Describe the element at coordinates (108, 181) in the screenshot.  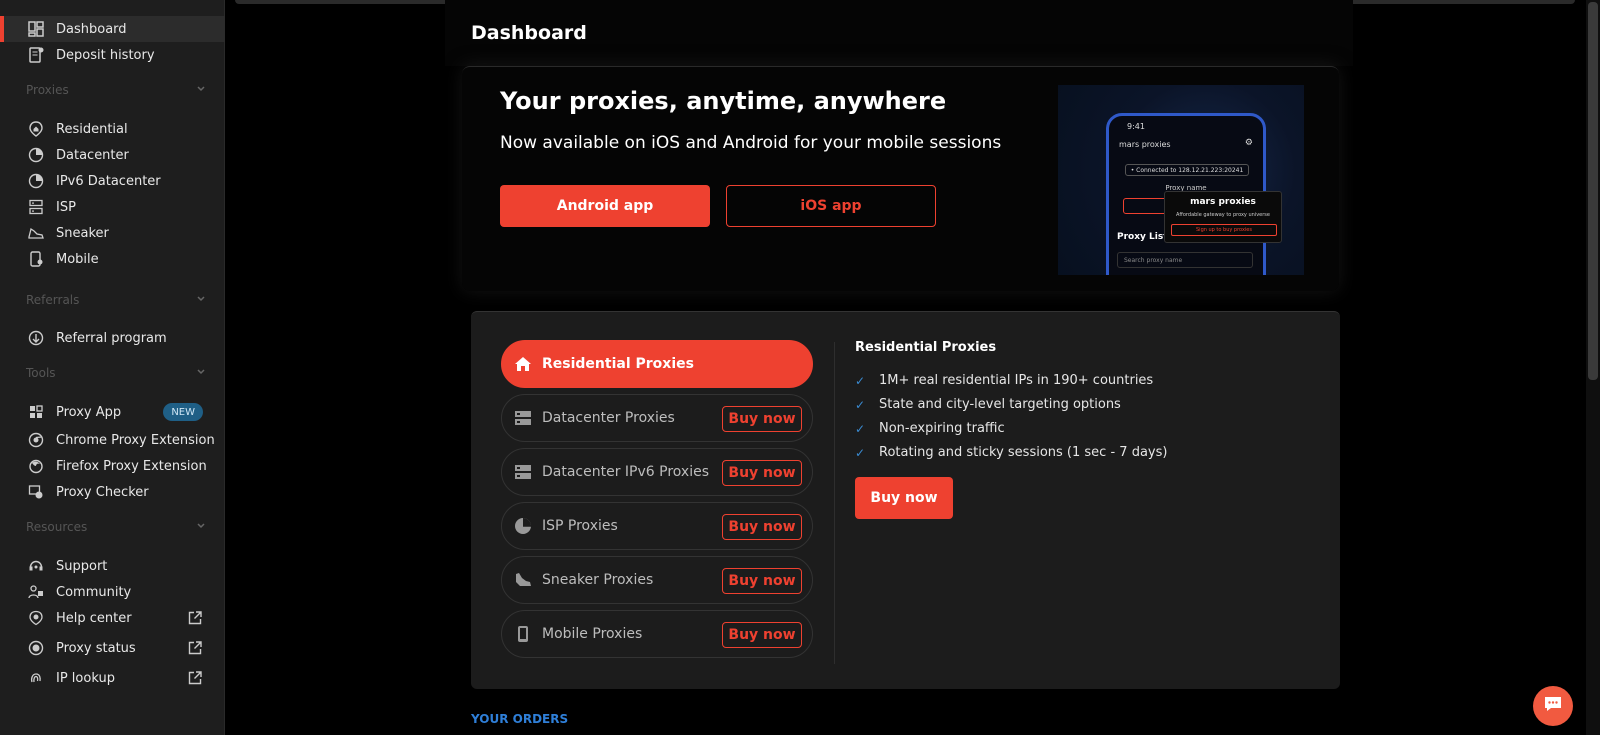
I see `sidebar-item-label: IPv6 Datacenter` at that location.